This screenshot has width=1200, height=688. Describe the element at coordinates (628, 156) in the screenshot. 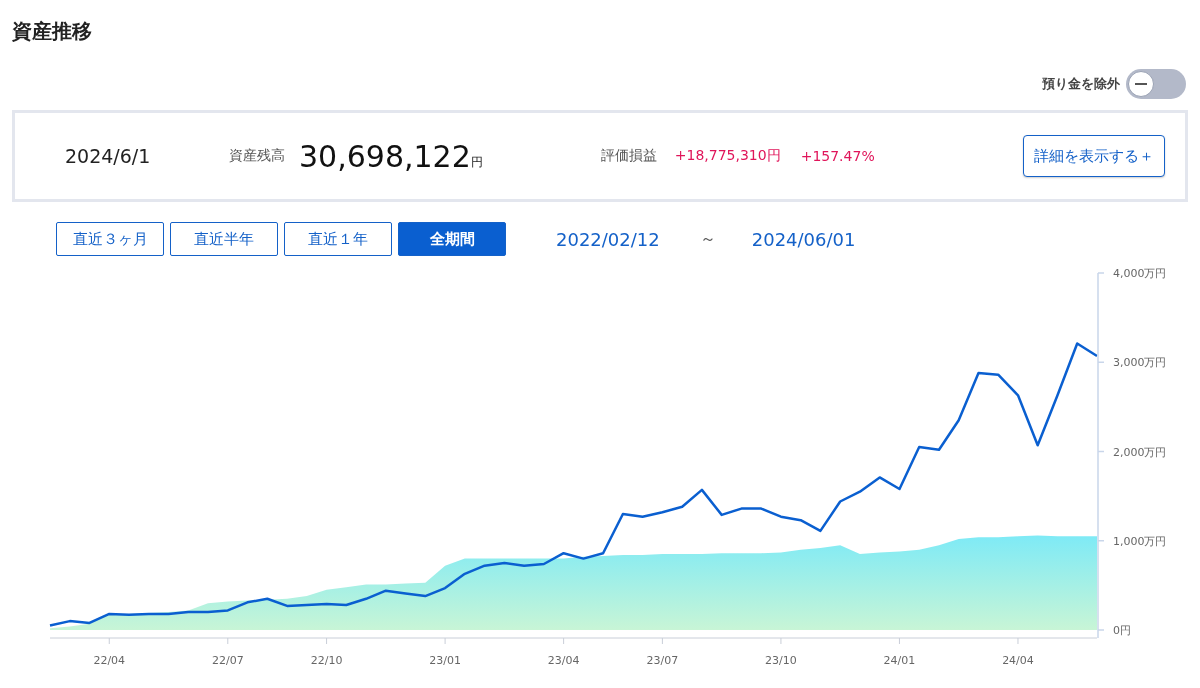

I see `profit-label: 評価損益` at that location.